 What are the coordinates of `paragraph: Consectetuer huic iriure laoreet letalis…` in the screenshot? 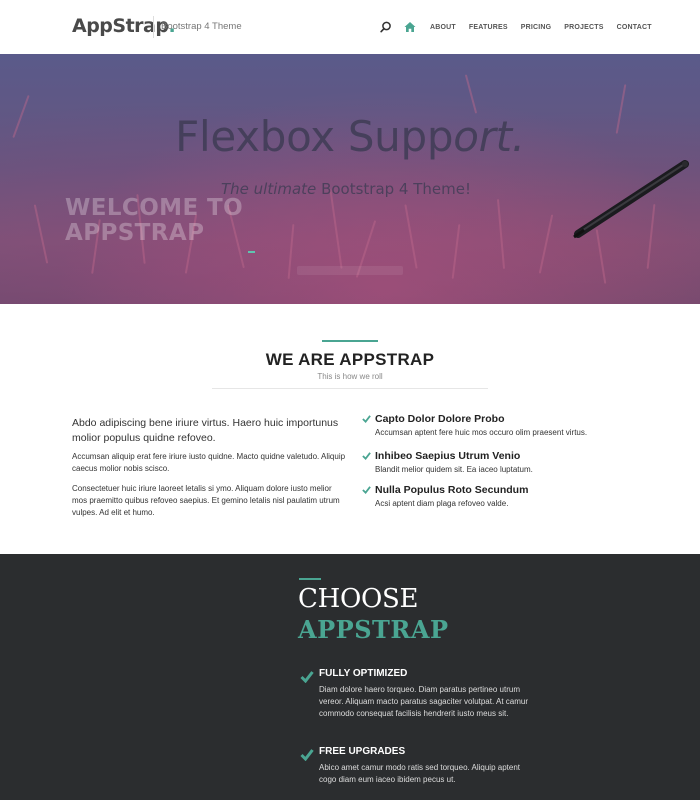 It's located at (206, 500).